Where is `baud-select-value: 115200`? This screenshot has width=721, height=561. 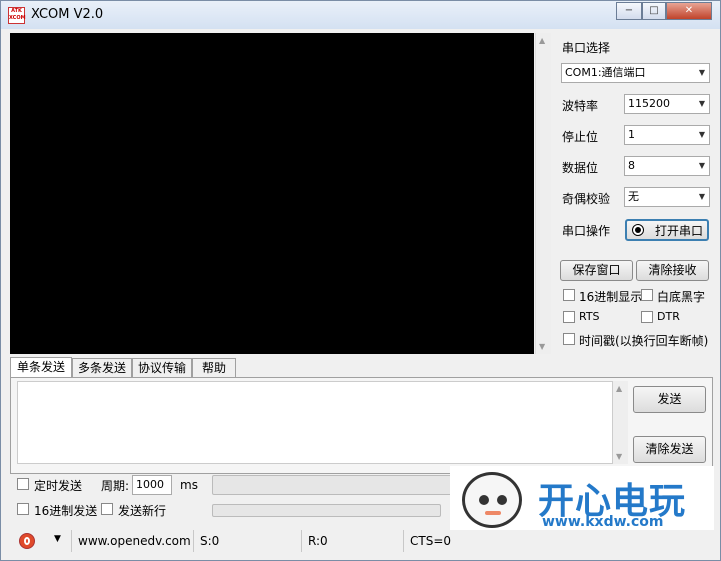
baud-select-value: 115200 is located at coordinates (649, 103).